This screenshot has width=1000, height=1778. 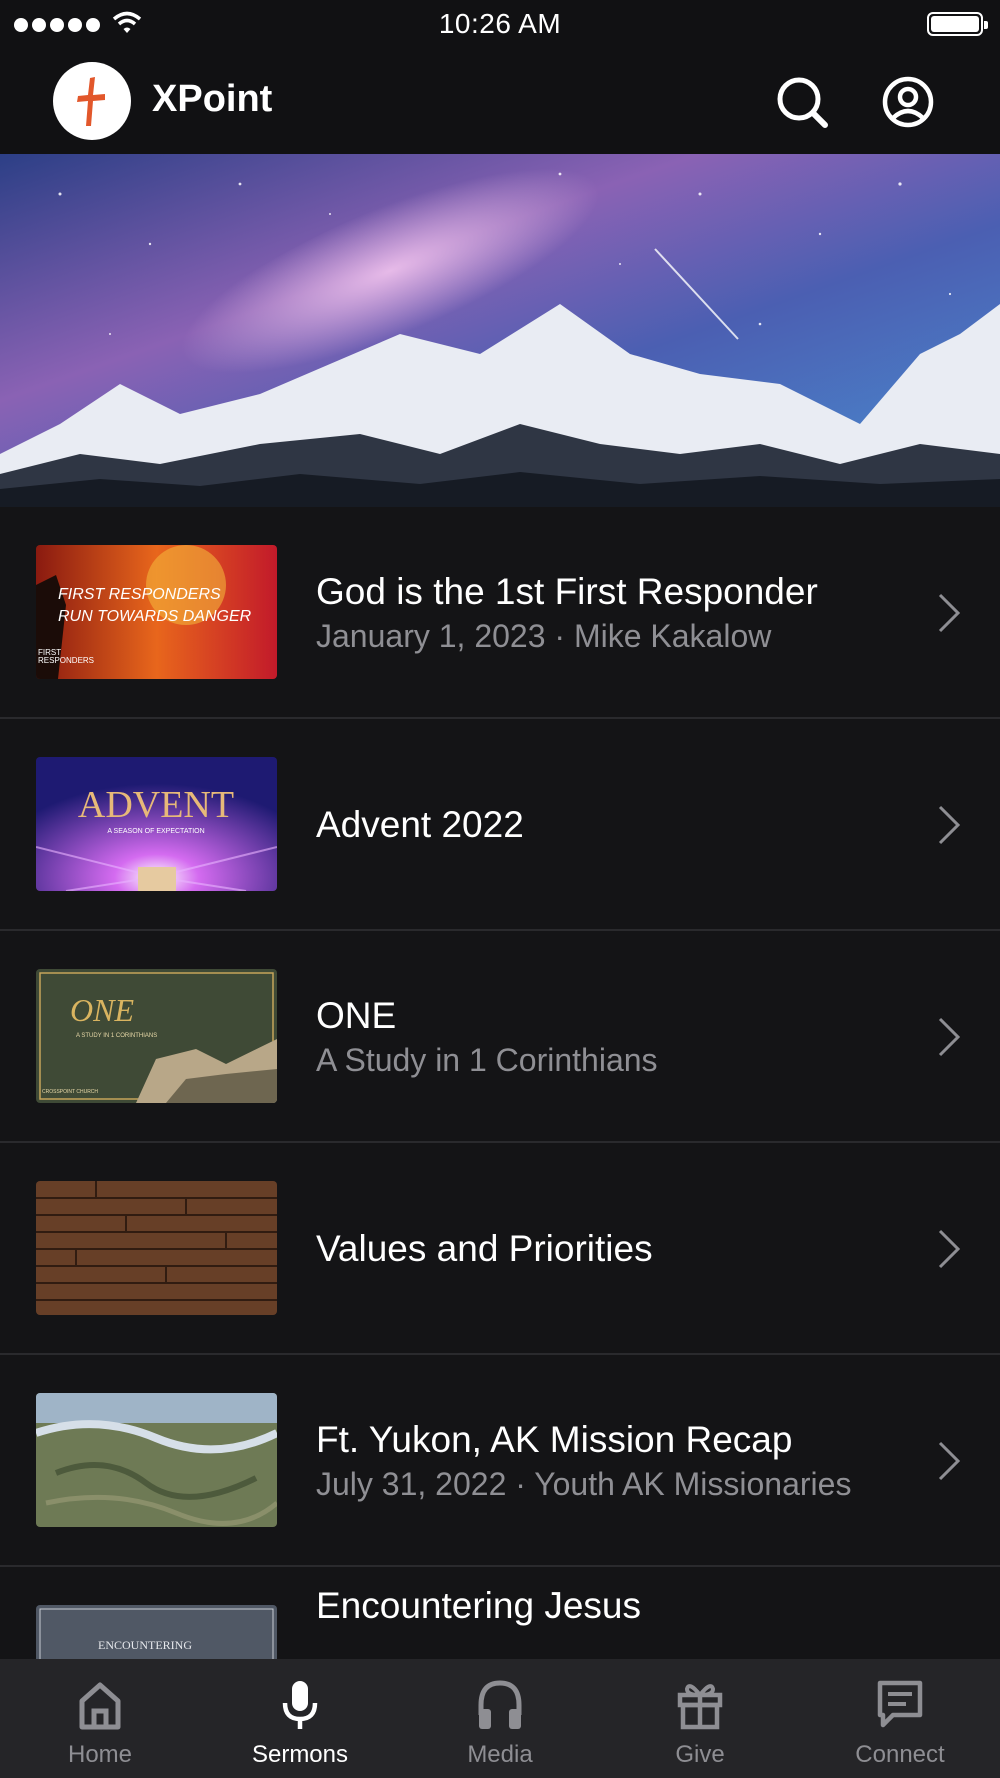 What do you see at coordinates (484, 1248) in the screenshot?
I see `sermon-title: Values and Priorities` at bounding box center [484, 1248].